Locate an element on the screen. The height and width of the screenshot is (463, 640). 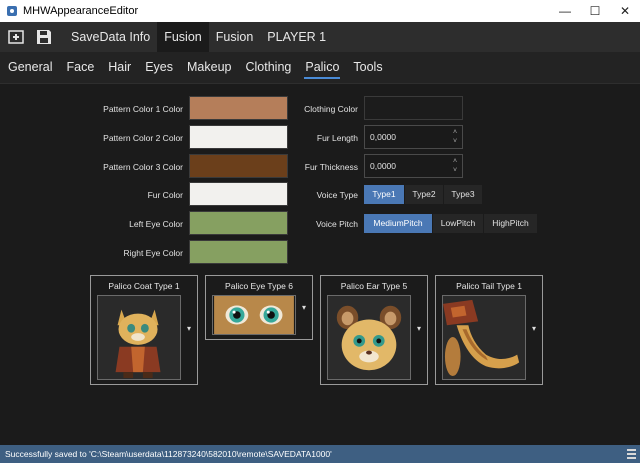
tab-tools: Tools is located at coordinates (367, 68).